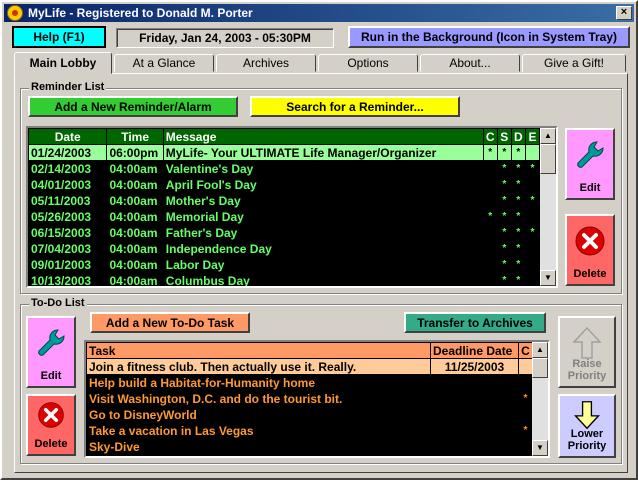  I want to click on table-row: 07/04/2003 04:00am Independence Day * *, so click(284, 248).